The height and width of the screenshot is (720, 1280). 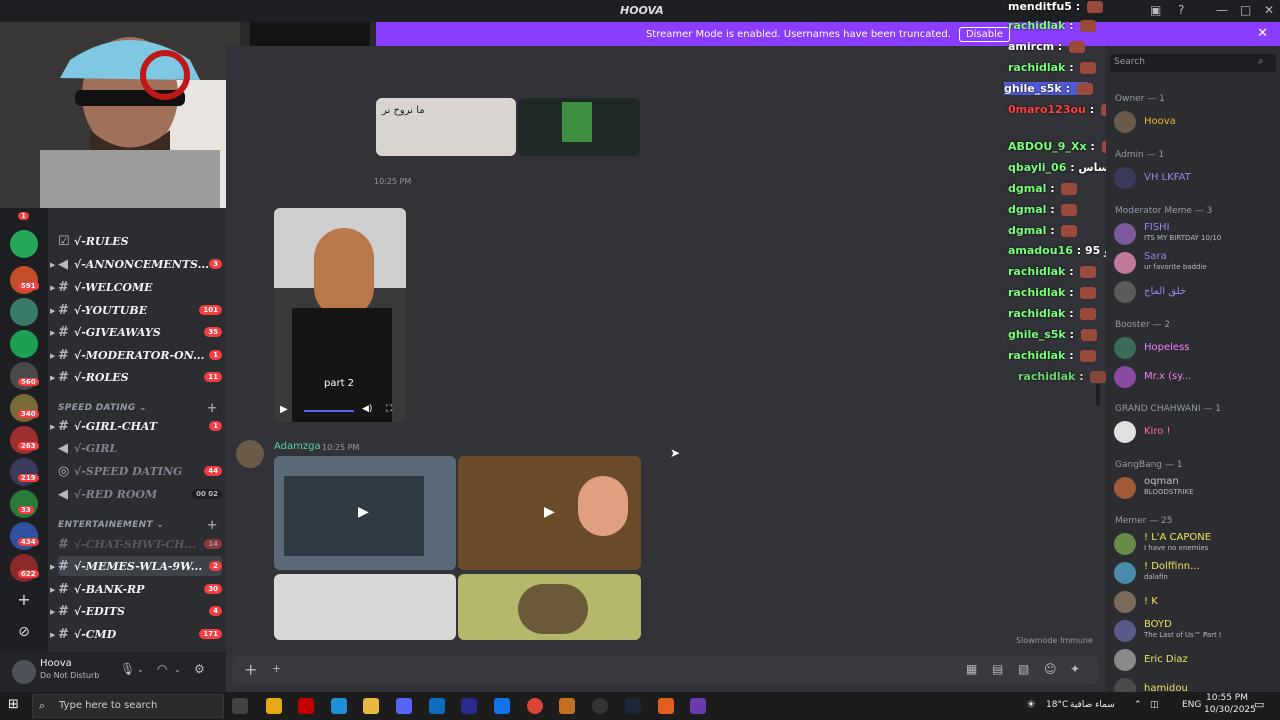 I want to click on channel-bank-rp: ▶ # √-BANK-RP 30, so click(x=136, y=589).